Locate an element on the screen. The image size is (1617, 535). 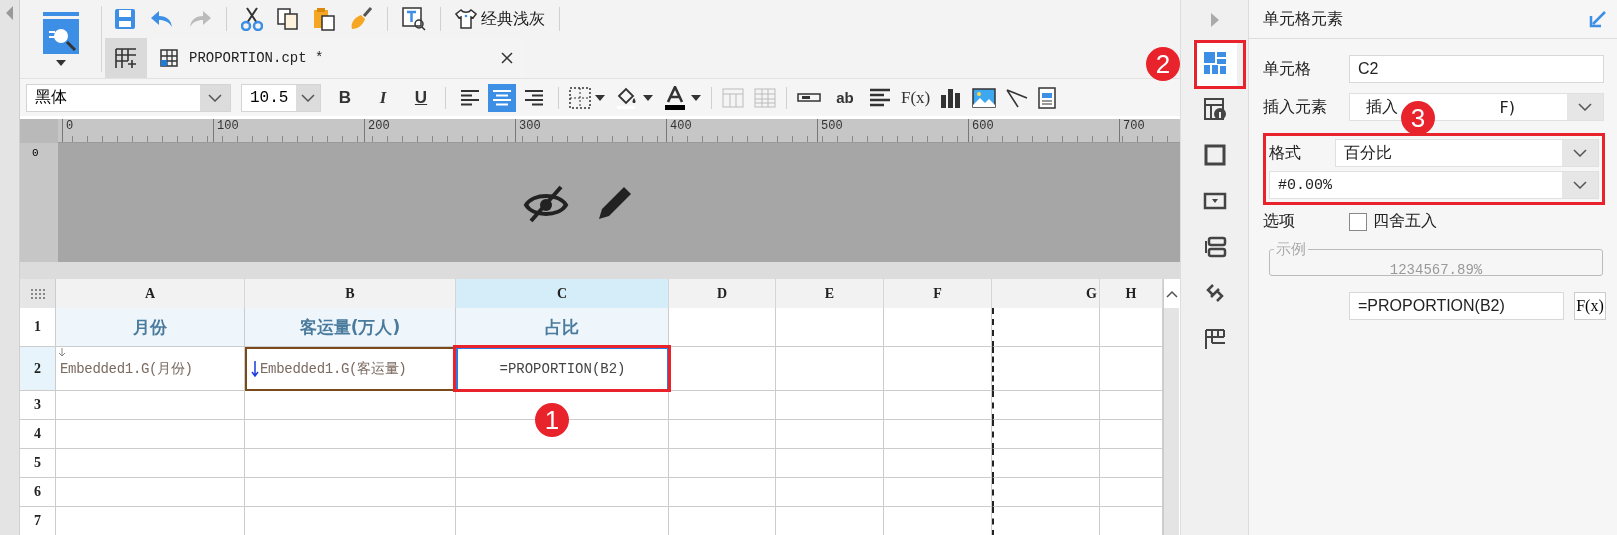
redo-icon is located at coordinates (200, 19).